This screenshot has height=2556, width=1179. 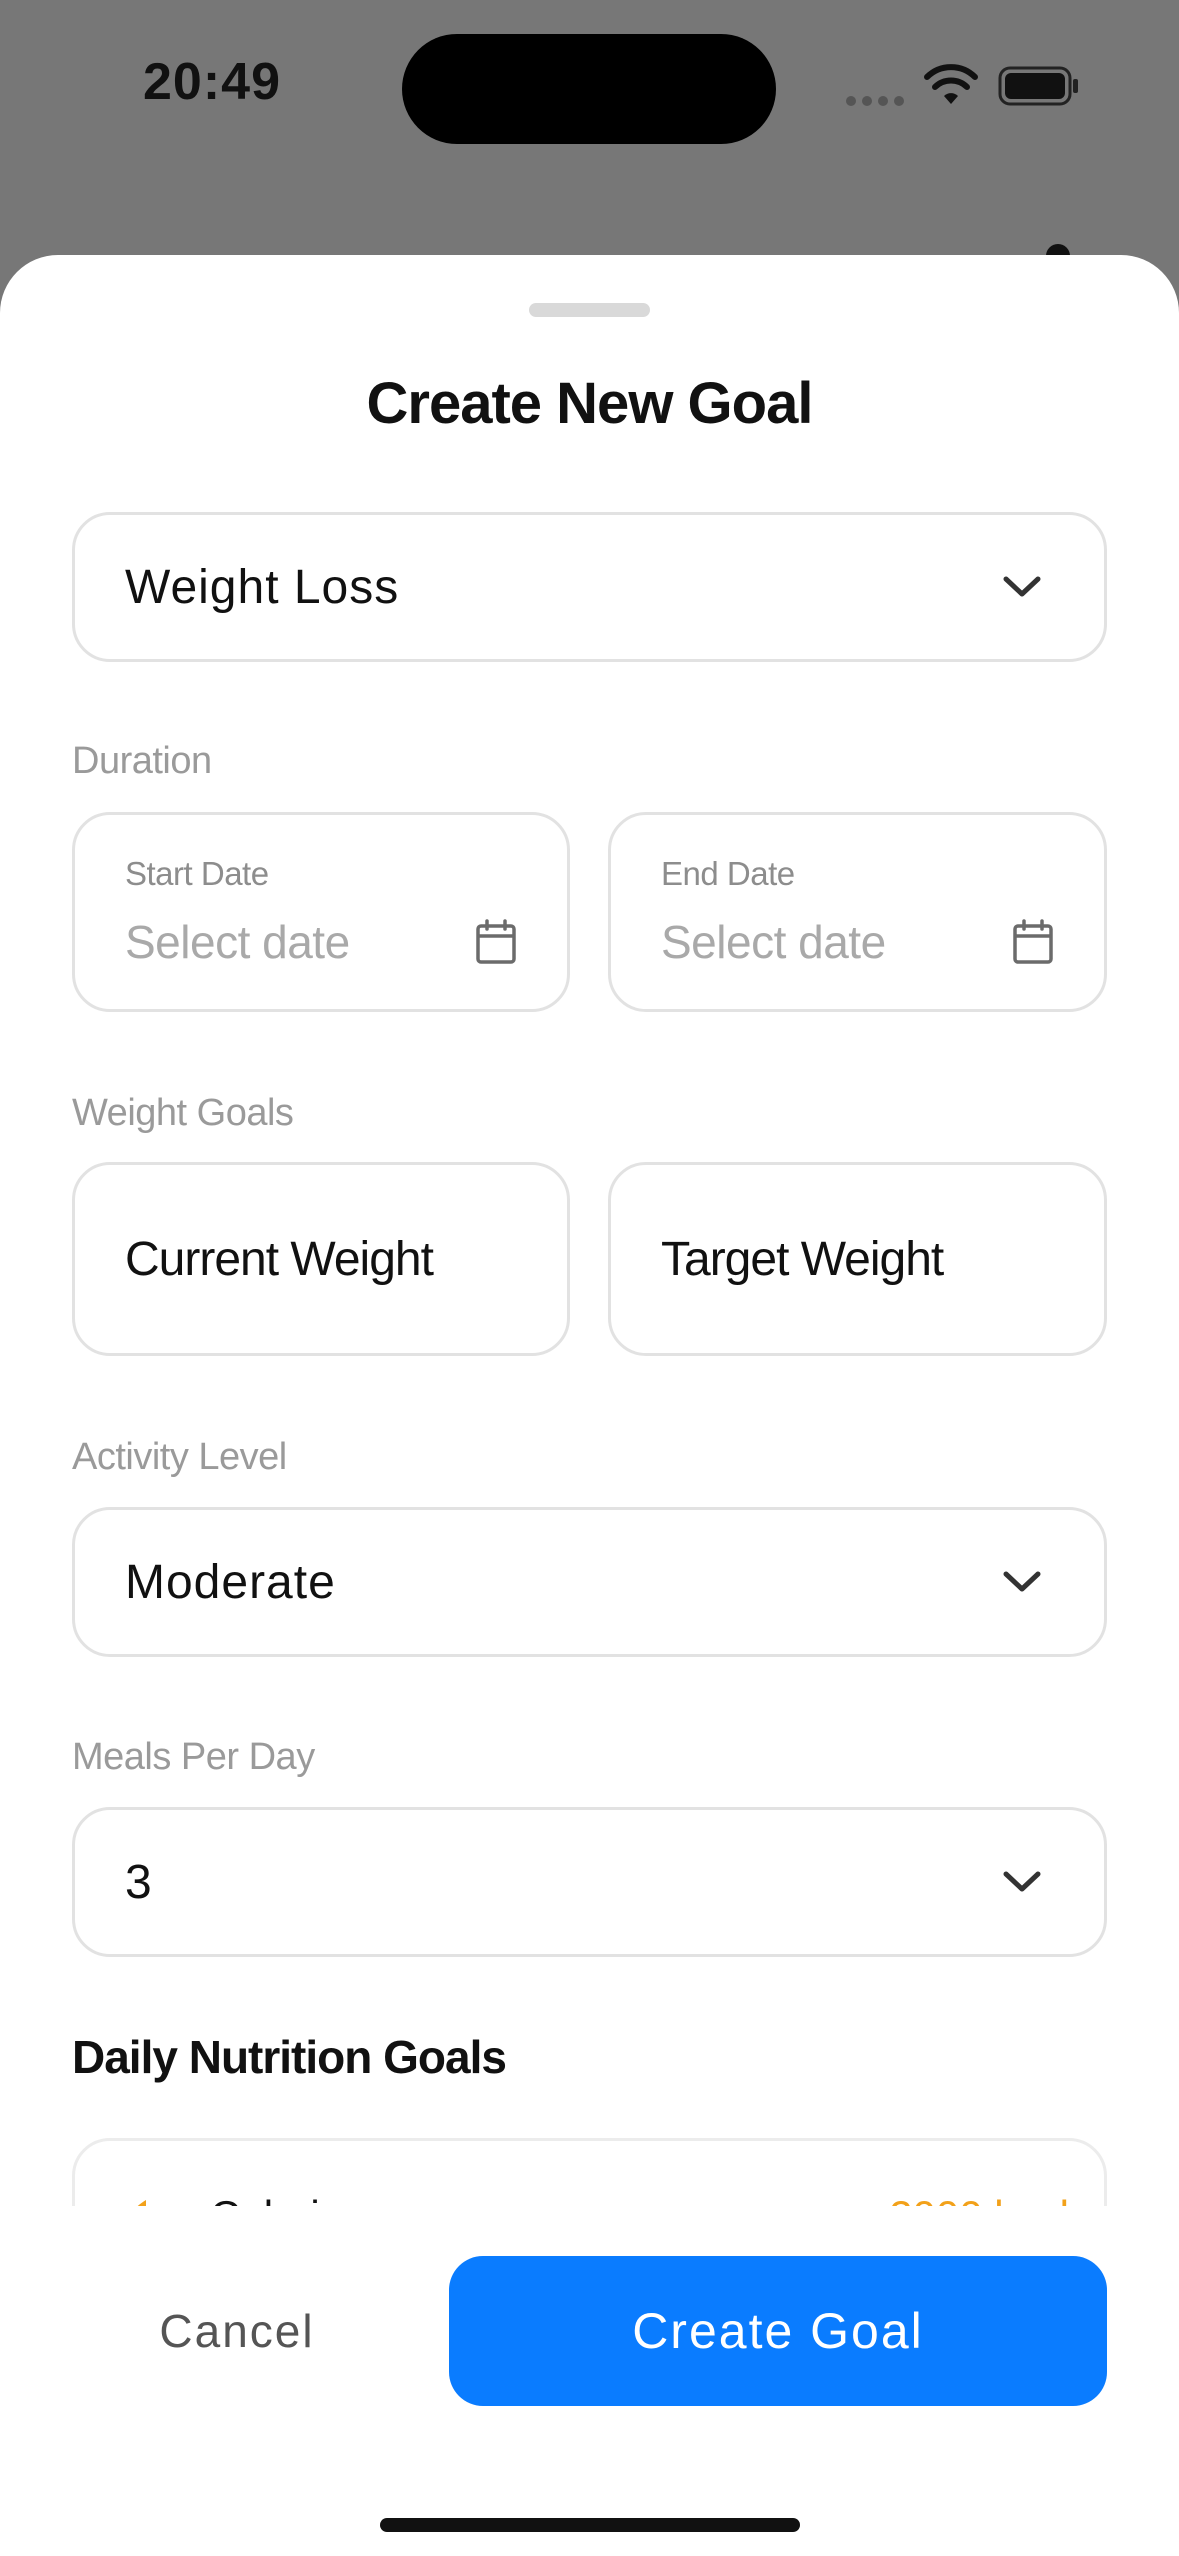 I want to click on dynamic-island, so click(x=589, y=89).